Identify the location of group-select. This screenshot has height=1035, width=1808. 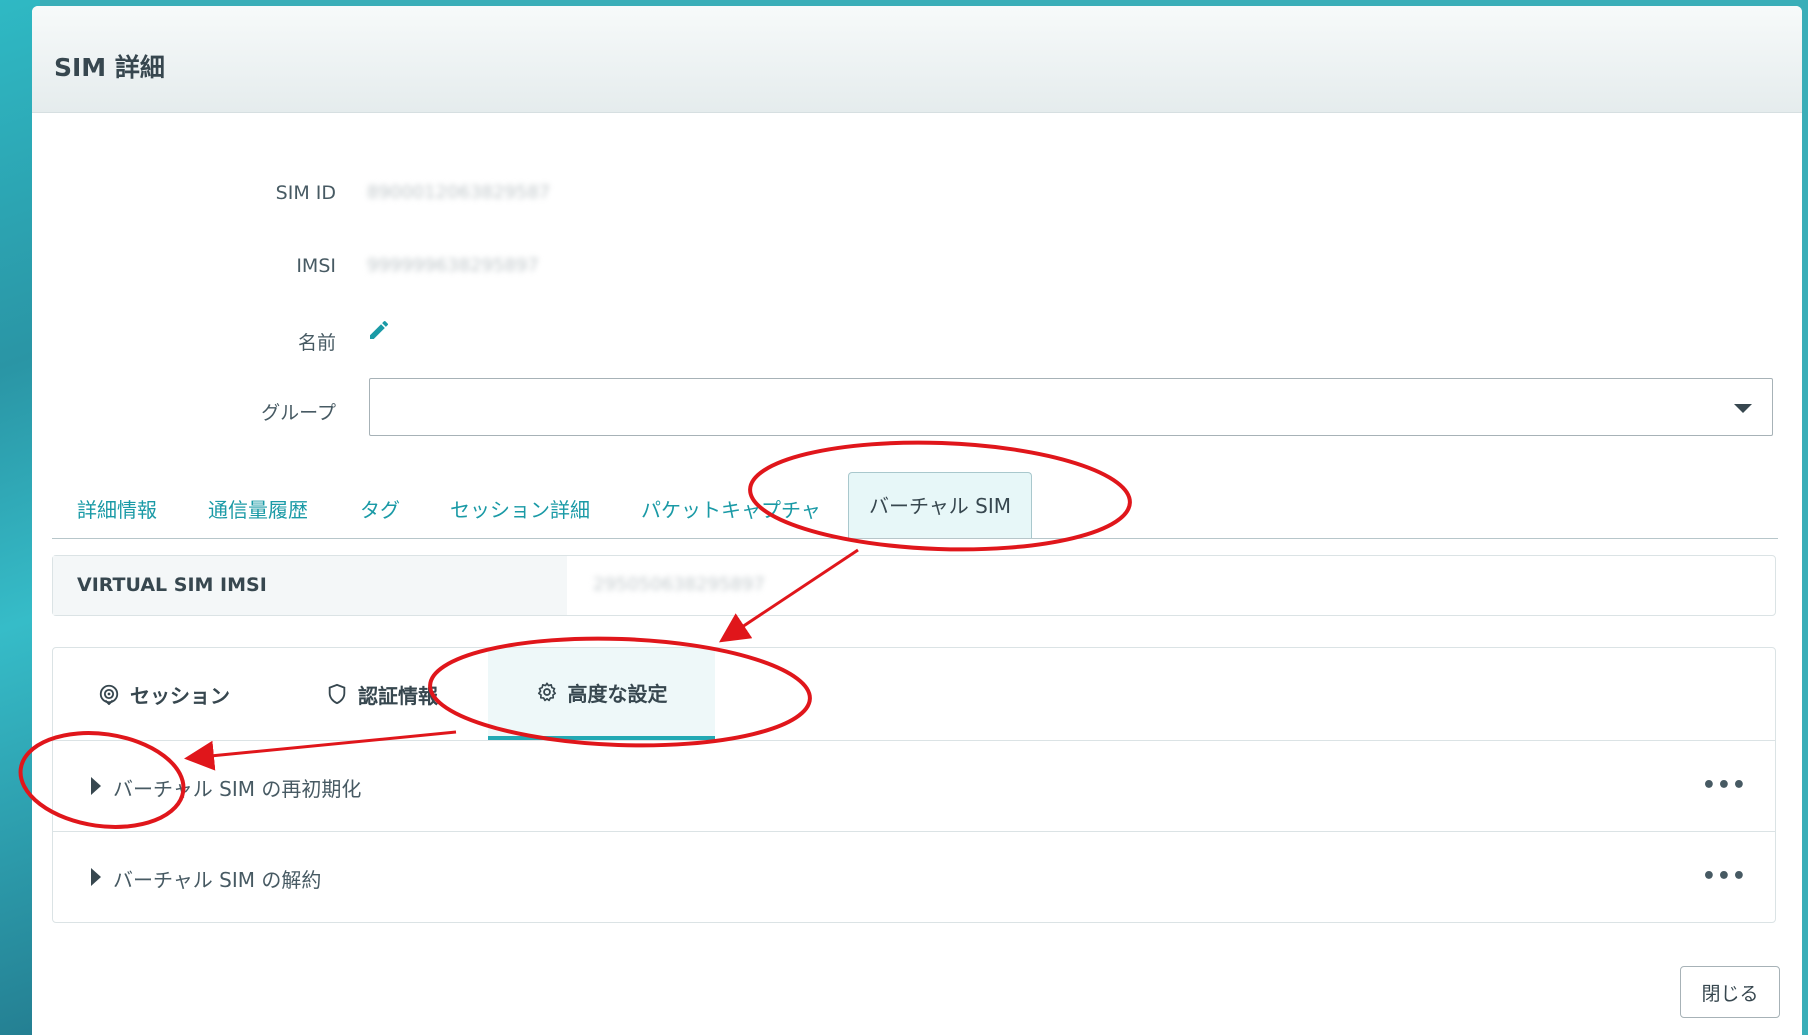
(1071, 407).